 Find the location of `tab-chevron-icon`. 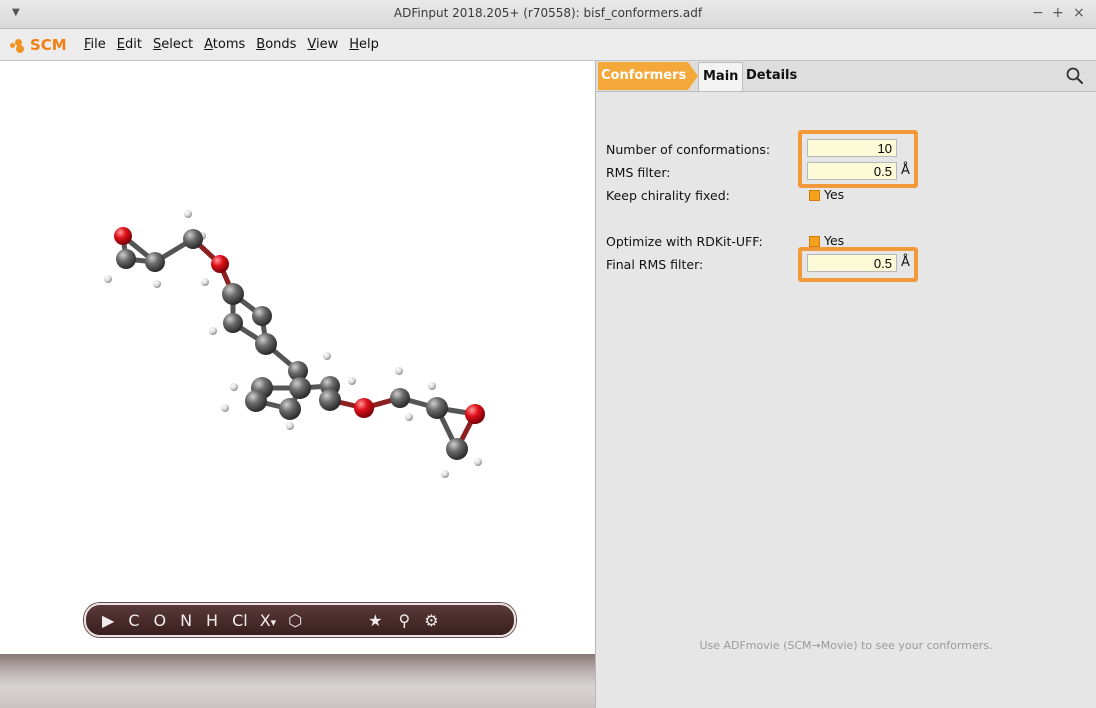

tab-chevron-icon is located at coordinates (693, 76).